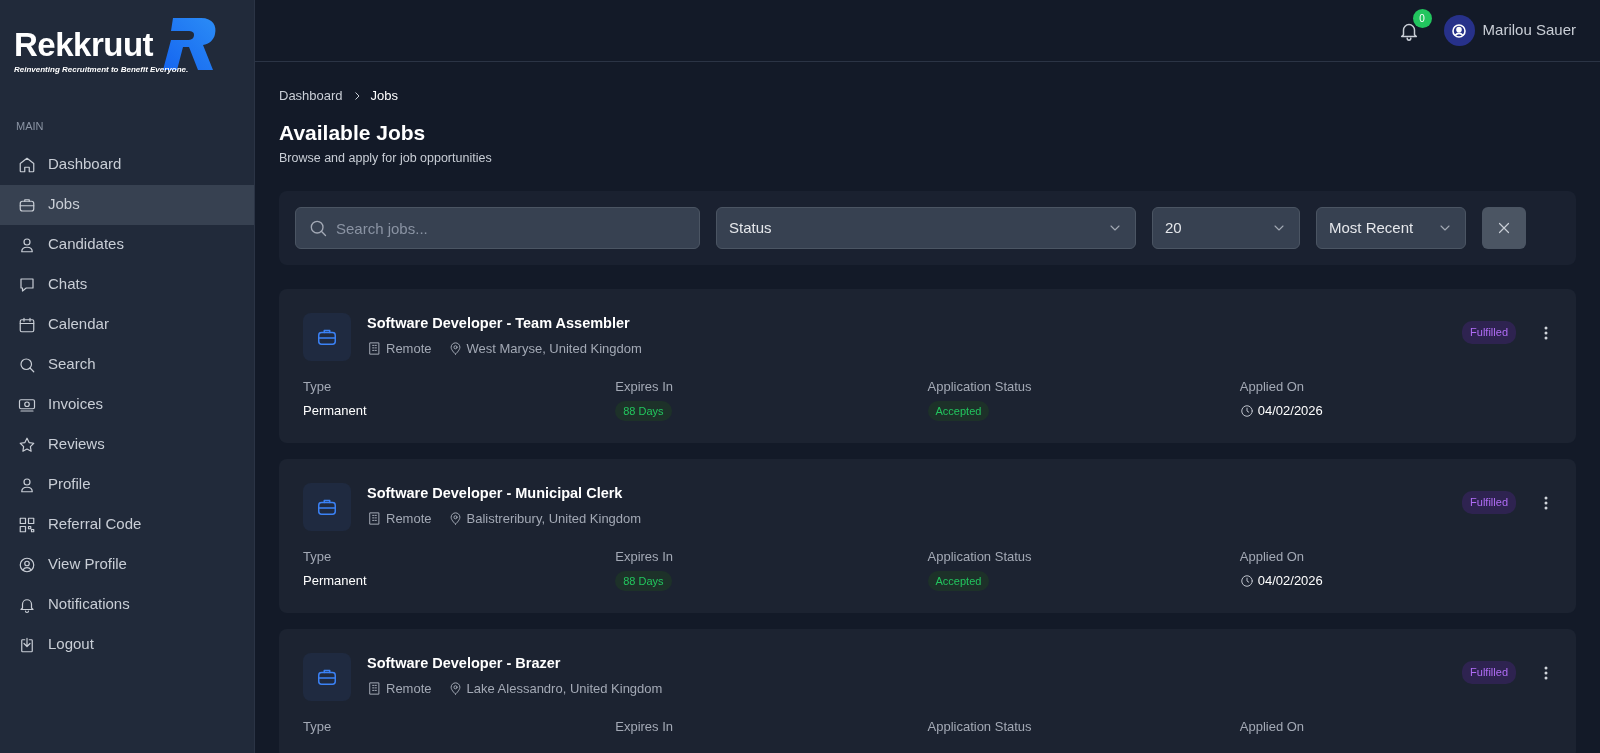 Image resolution: width=1600 pixels, height=753 pixels. What do you see at coordinates (27, 564) in the screenshot?
I see `user-circle-icon` at bounding box center [27, 564].